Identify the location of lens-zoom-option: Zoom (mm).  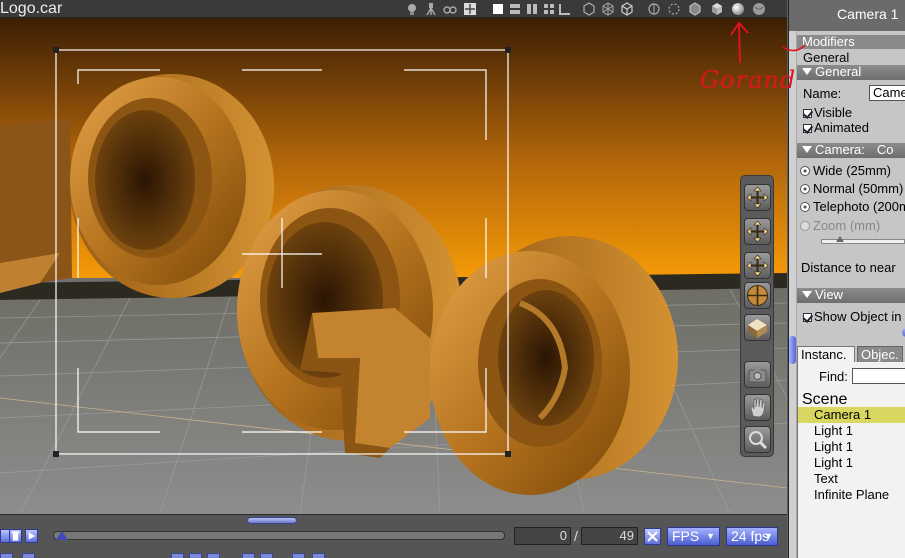
(840, 225).